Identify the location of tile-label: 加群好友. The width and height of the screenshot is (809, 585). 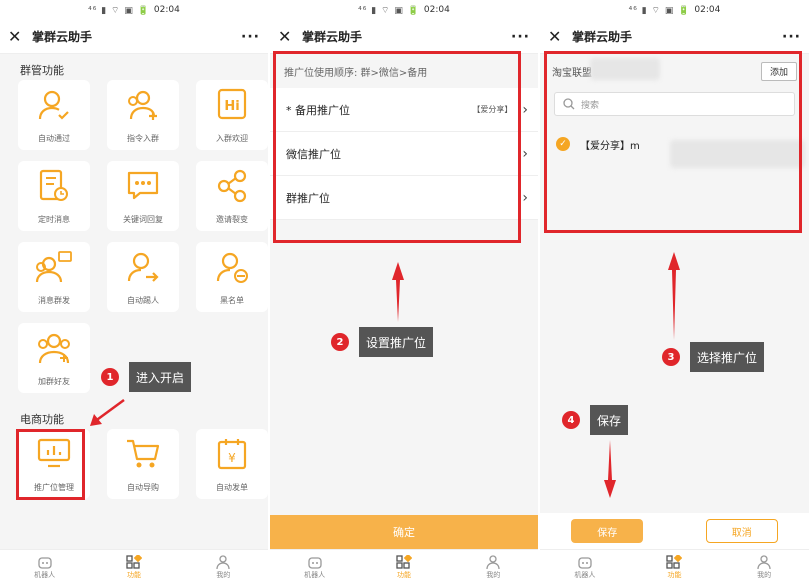
(54, 381).